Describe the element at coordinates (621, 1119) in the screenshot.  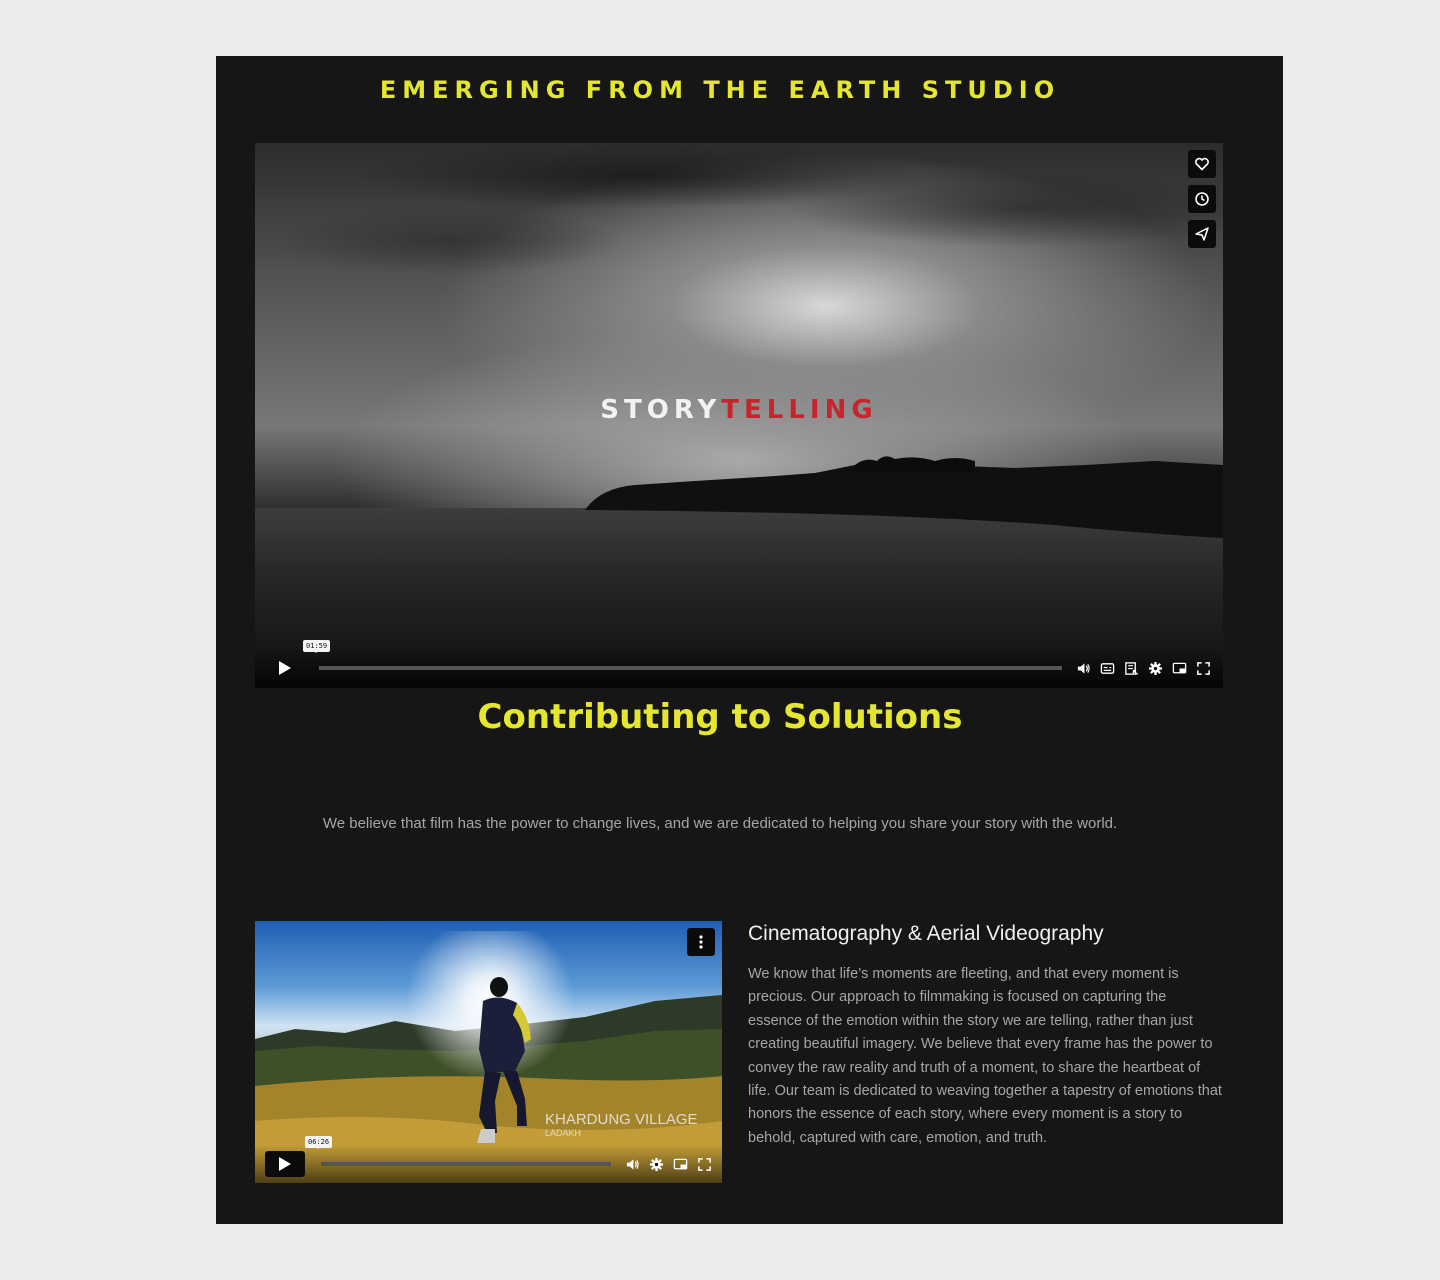
I see `location-name: KHARDUNG VILLAGE` at that location.